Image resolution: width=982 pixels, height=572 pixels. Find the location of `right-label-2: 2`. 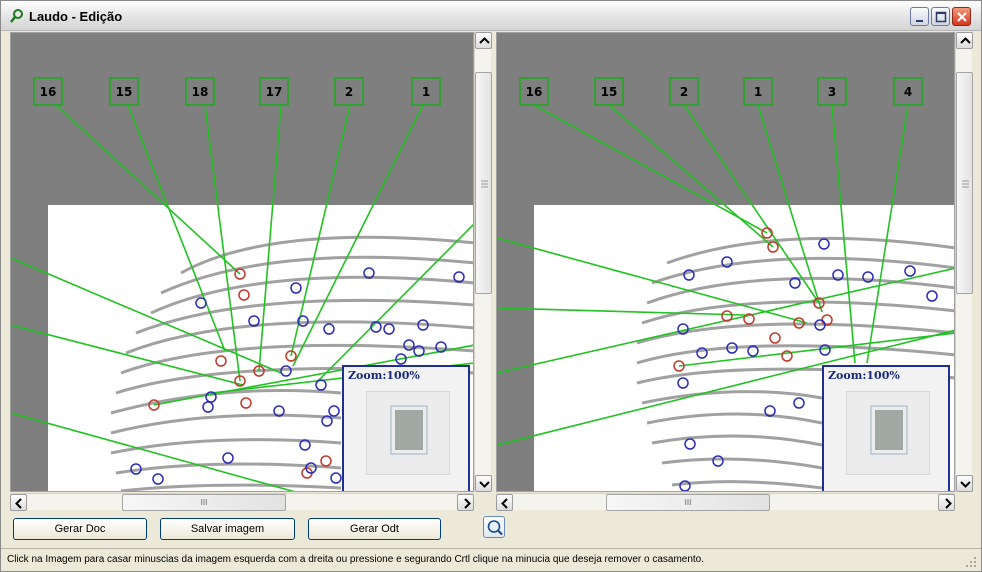

right-label-2: 2 is located at coordinates (684, 92).